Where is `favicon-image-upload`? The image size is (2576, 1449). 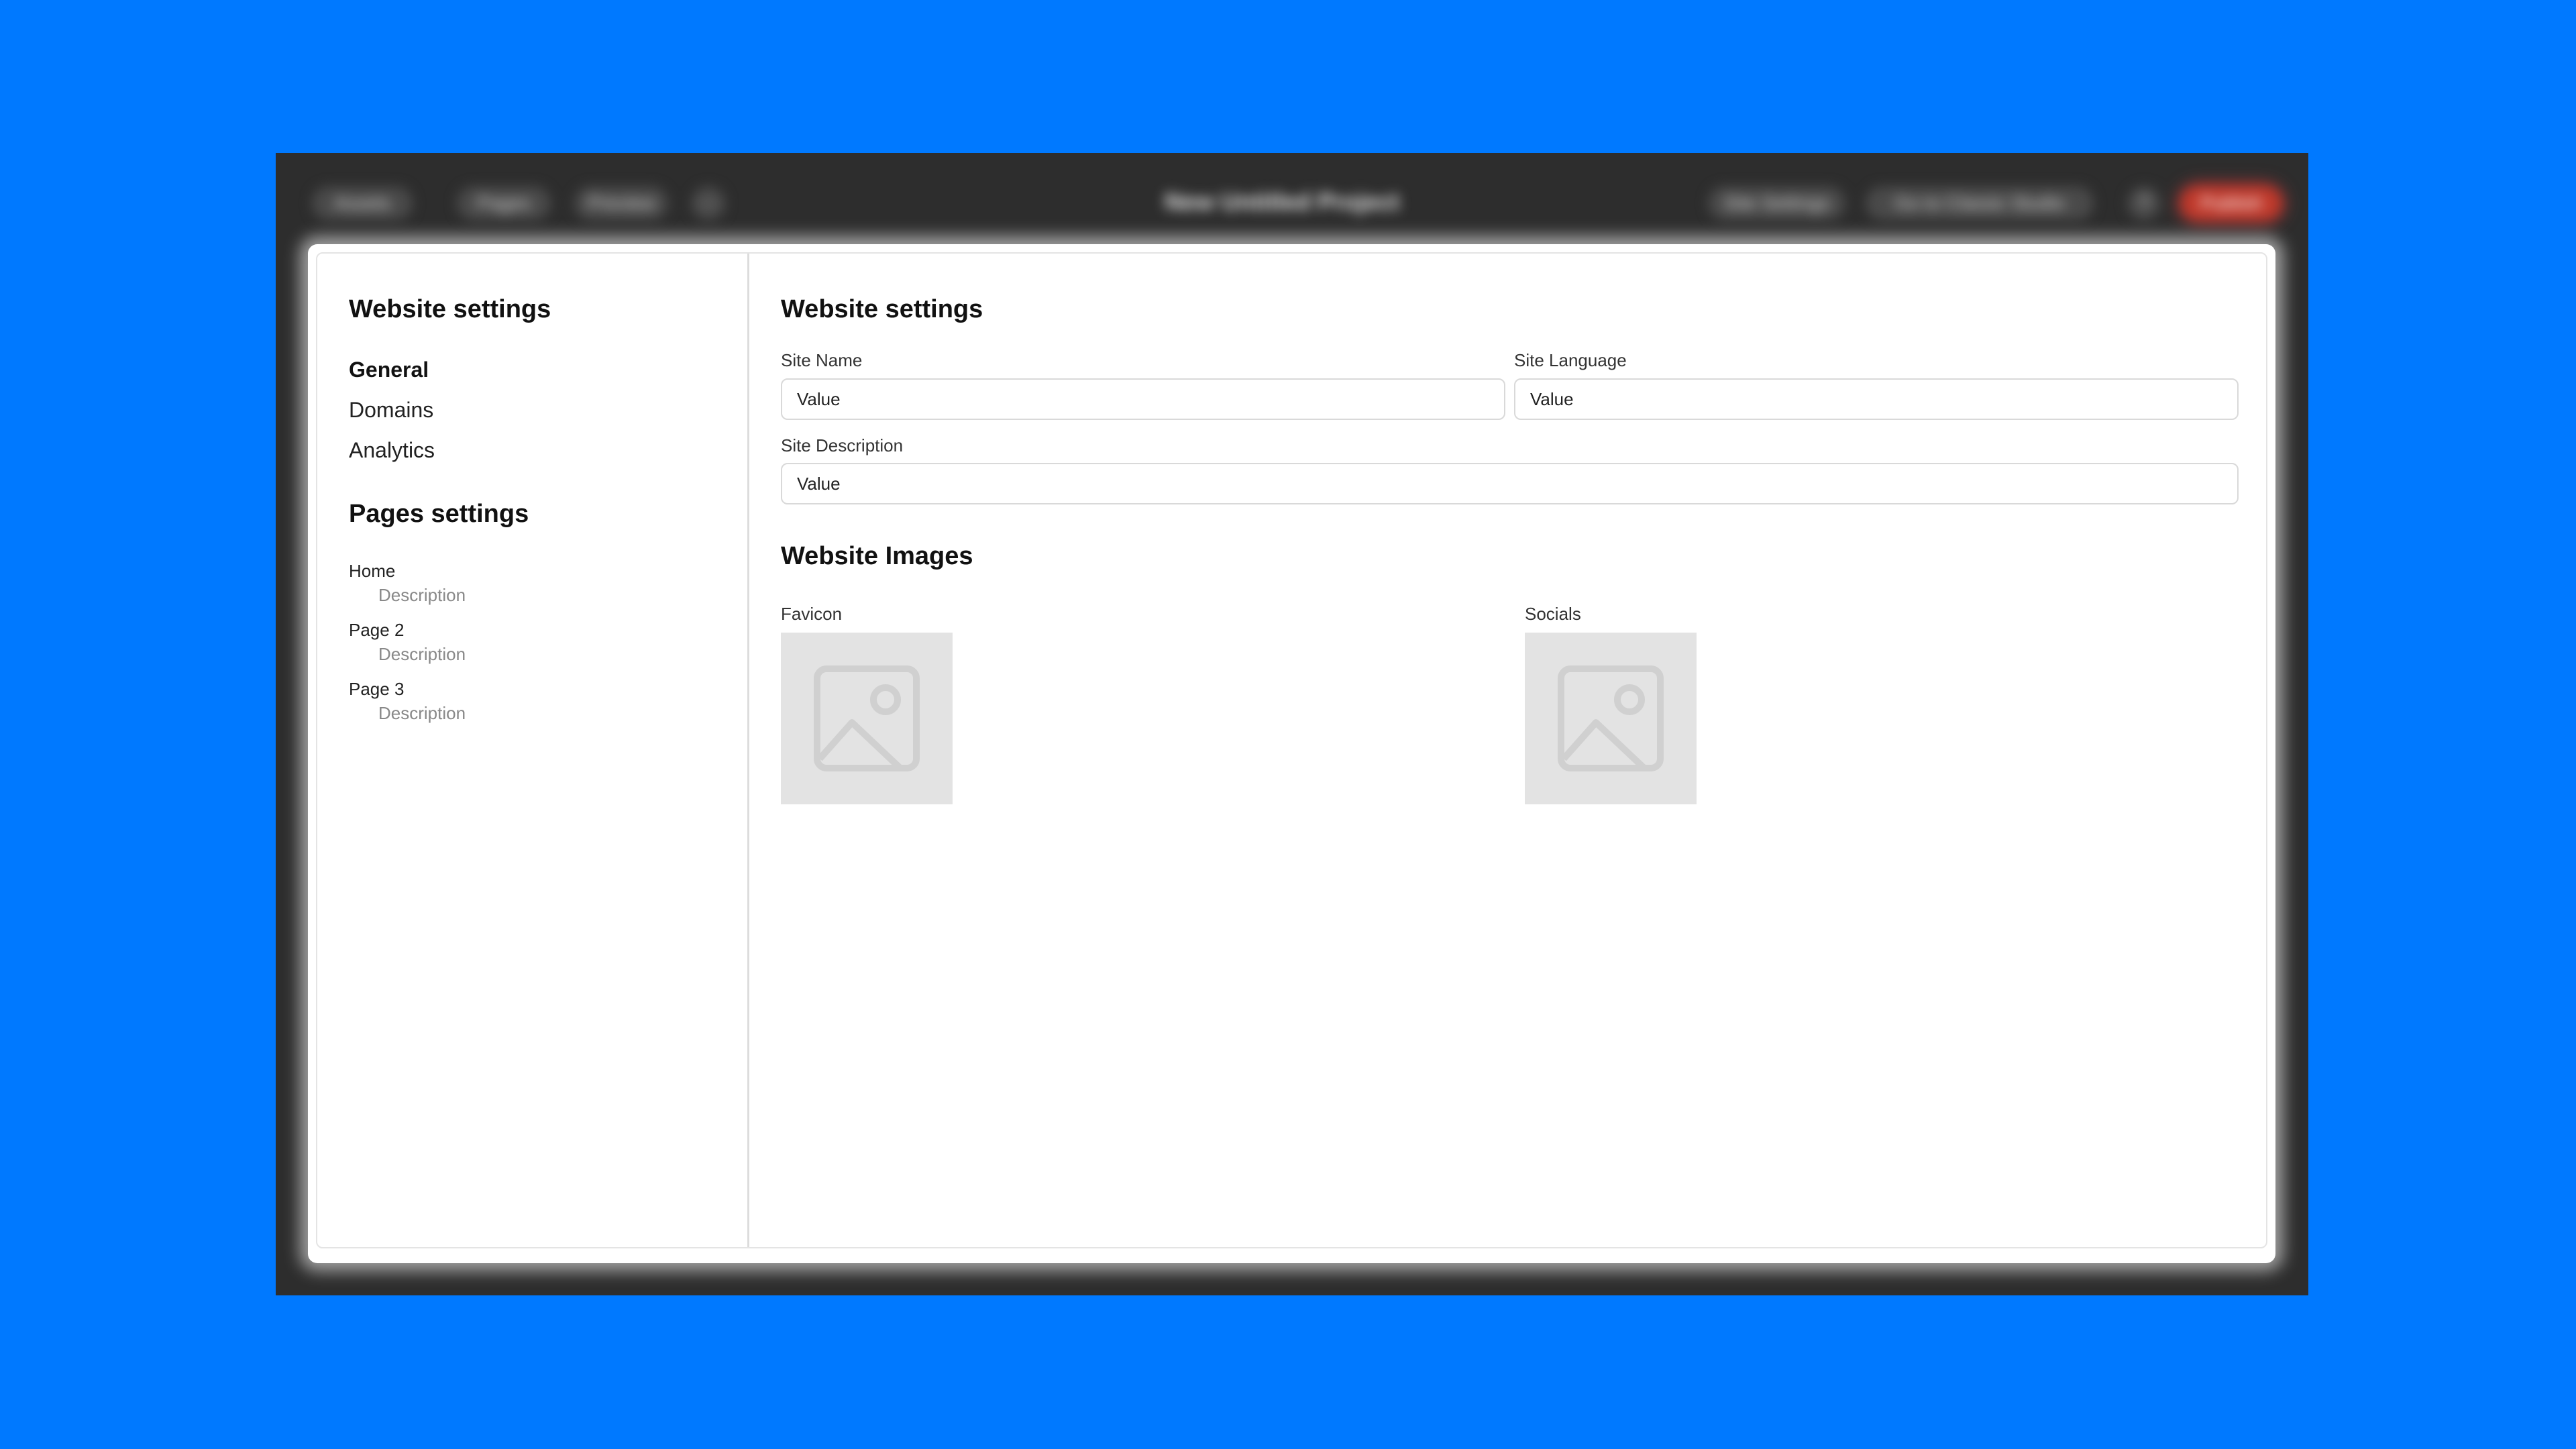
favicon-image-upload is located at coordinates (867, 718).